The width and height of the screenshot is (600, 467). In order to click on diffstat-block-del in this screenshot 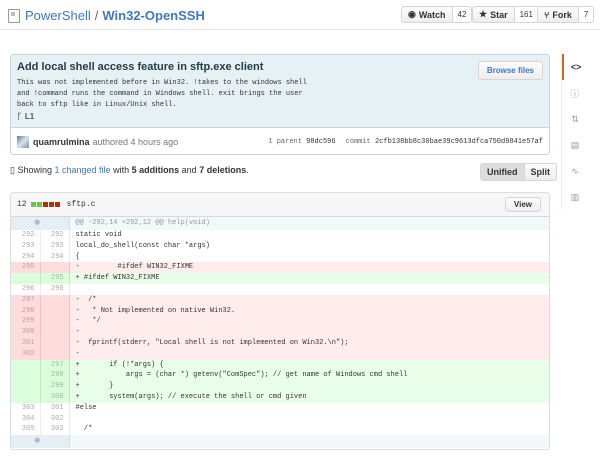, I will do `click(45, 204)`.